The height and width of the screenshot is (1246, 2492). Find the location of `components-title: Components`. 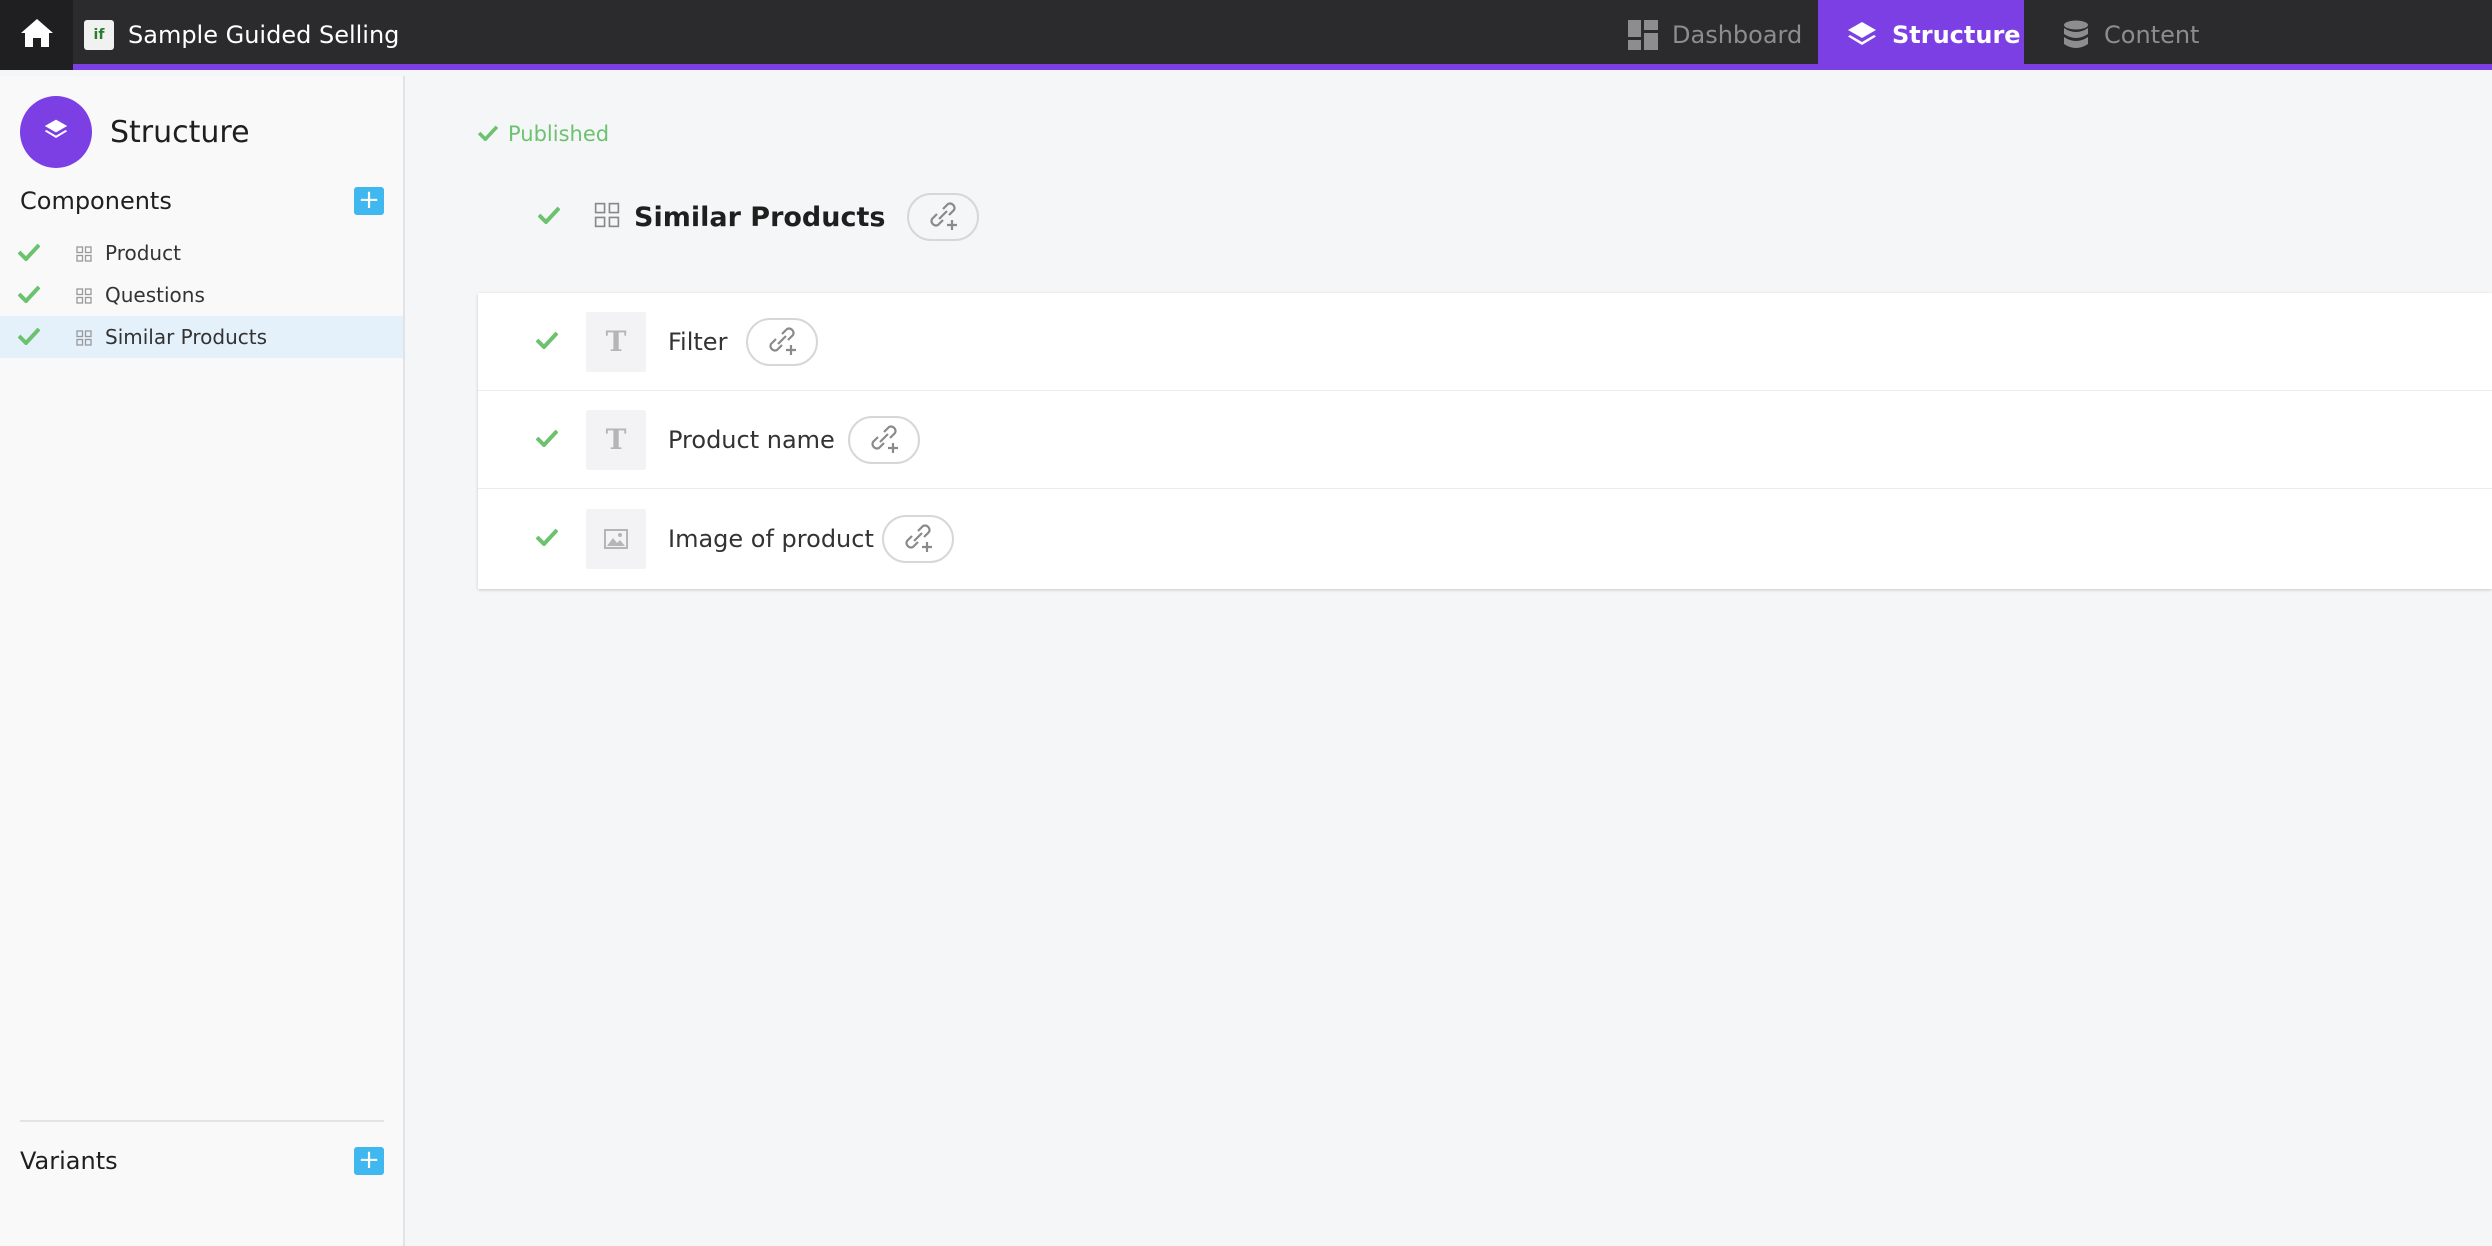

components-title: Components is located at coordinates (96, 201).